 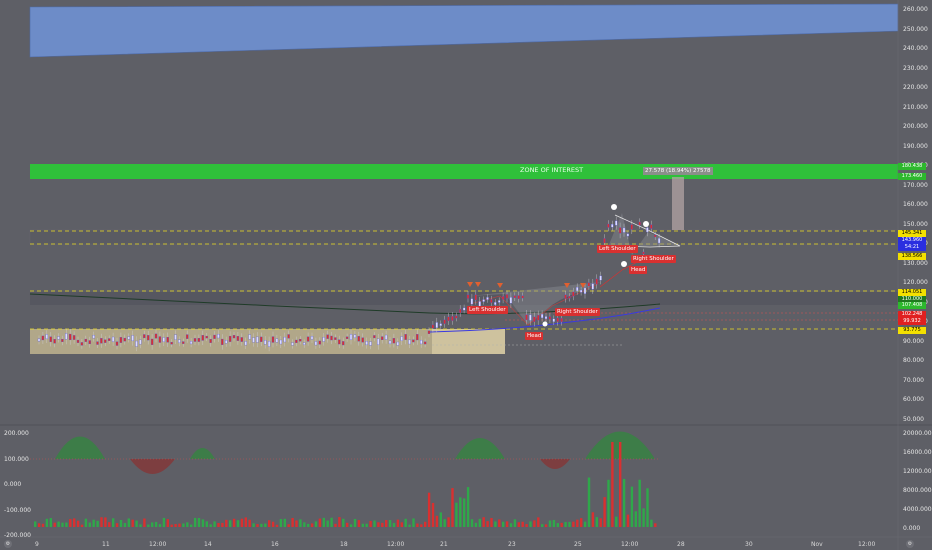 I want to click on time-tick-label: 14, so click(x=208, y=544).